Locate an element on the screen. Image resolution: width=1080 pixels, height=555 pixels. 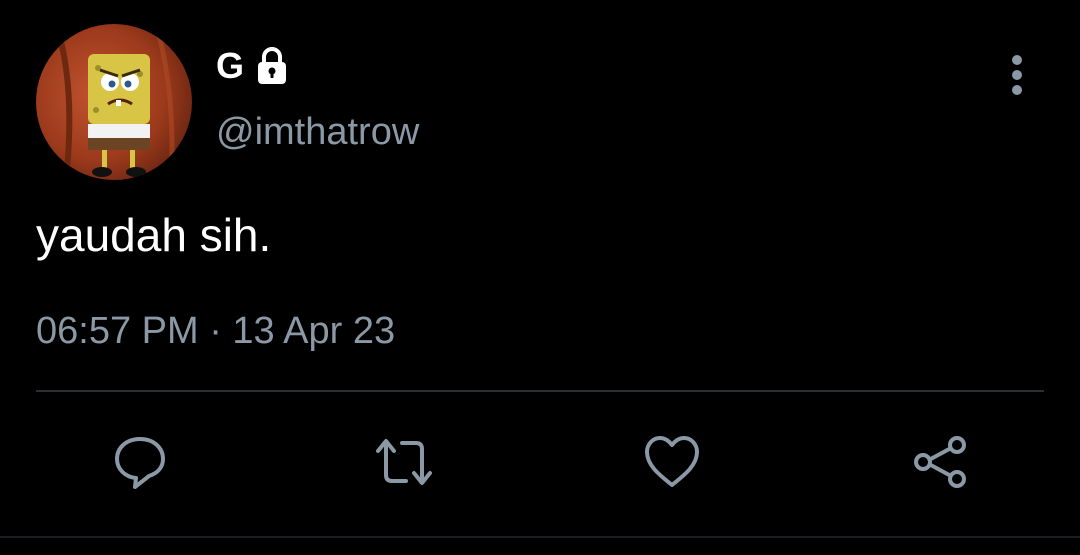
bottom-divider is located at coordinates (540, 537).